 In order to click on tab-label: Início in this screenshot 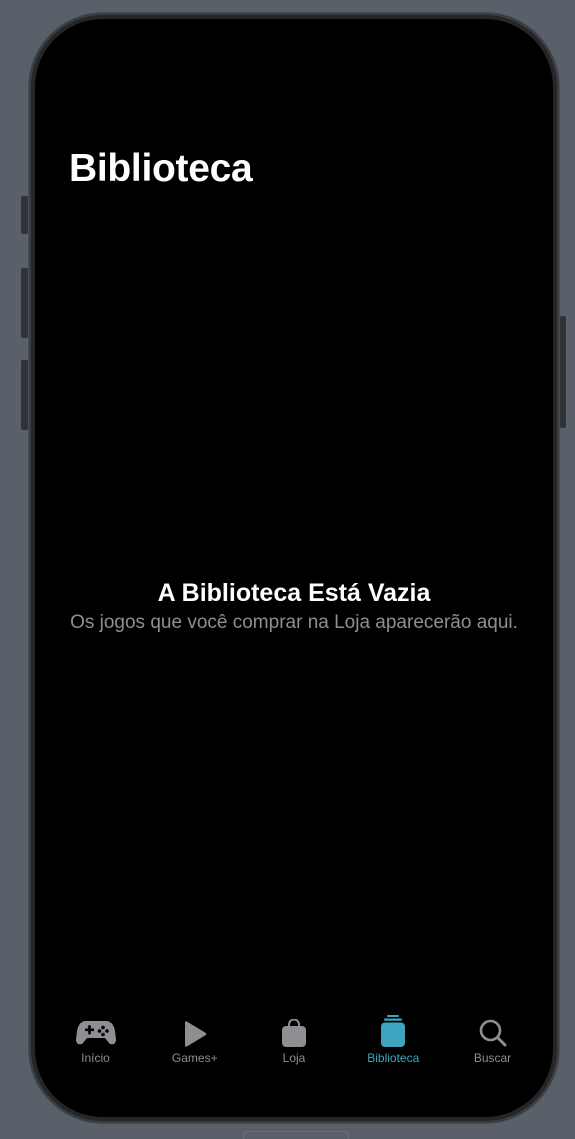, I will do `click(95, 1058)`.